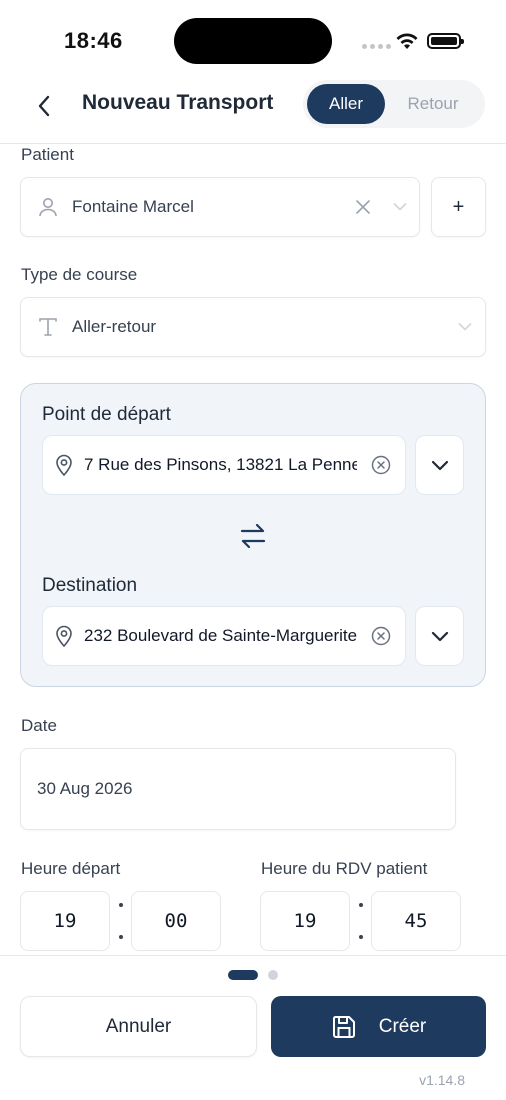  I want to click on departure-time-label: Heure départ, so click(71, 868).